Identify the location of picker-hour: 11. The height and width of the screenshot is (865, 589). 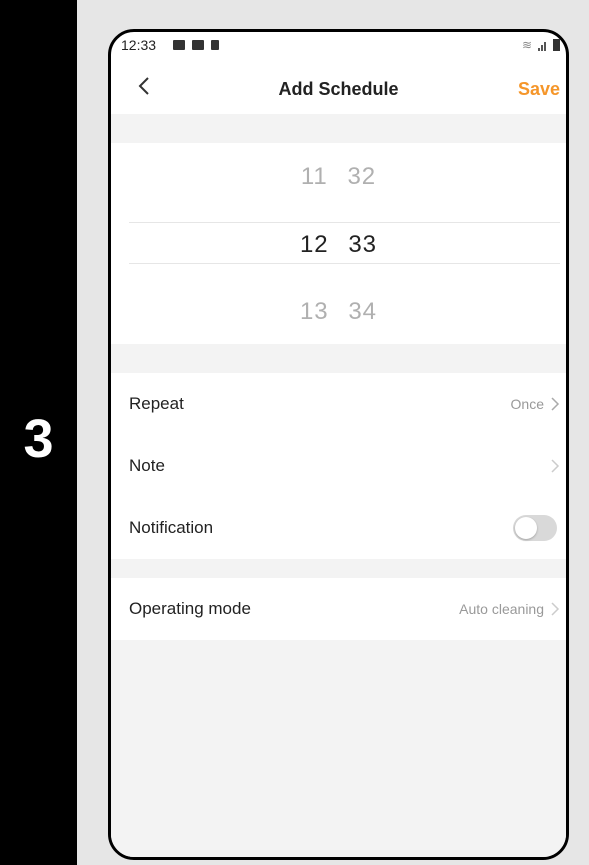
(314, 176).